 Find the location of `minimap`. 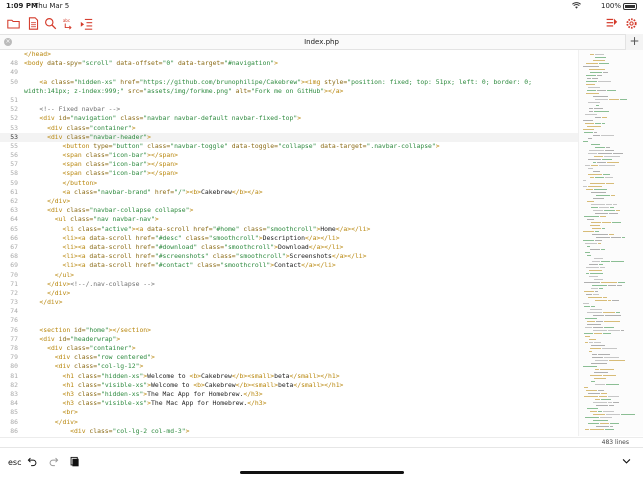

minimap is located at coordinates (610, 243).